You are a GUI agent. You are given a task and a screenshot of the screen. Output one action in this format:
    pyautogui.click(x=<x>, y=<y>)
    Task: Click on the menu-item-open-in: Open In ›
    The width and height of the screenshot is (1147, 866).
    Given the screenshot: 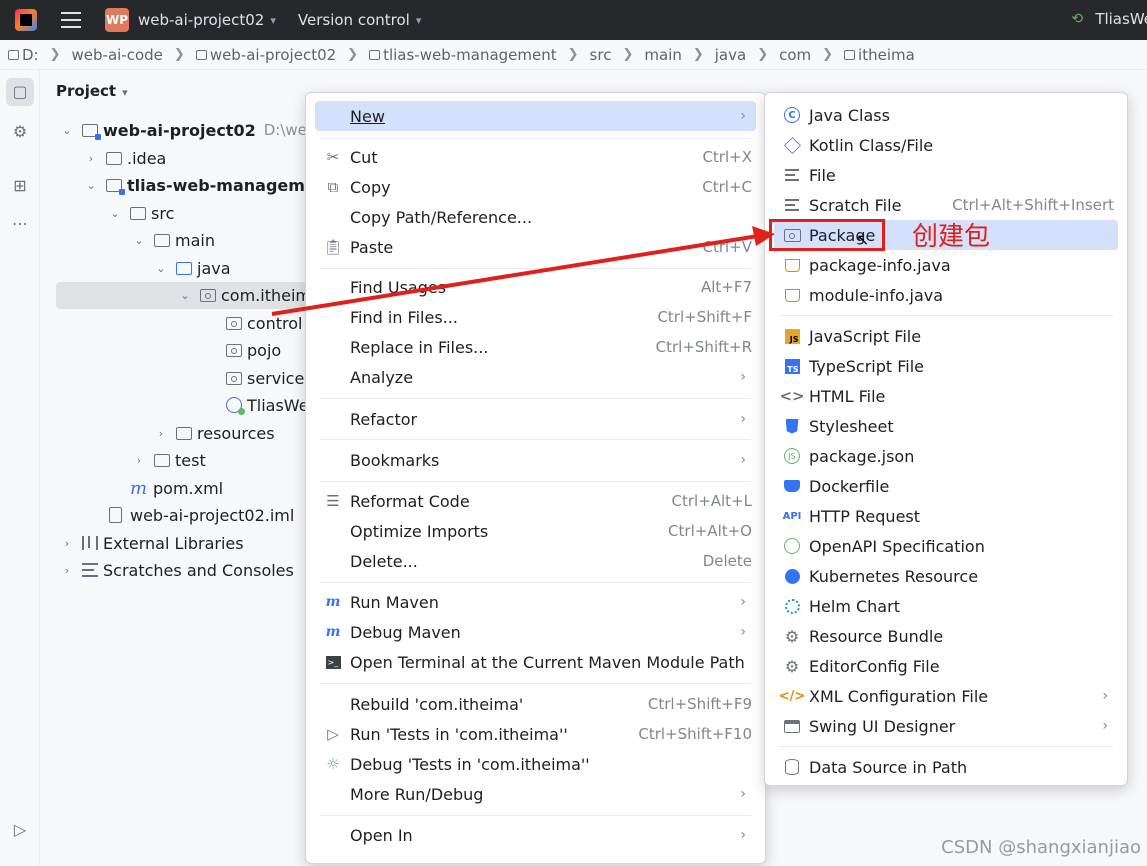 What is the action you would take?
    pyautogui.click(x=535, y=835)
    